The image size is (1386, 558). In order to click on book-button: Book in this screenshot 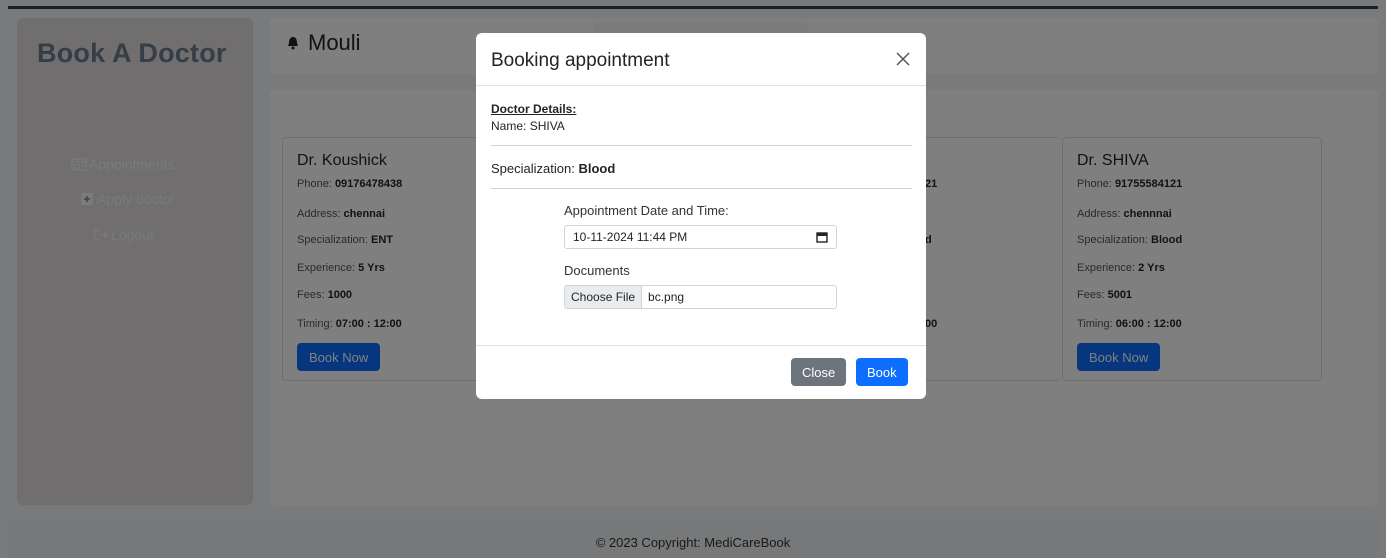, I will do `click(882, 372)`.